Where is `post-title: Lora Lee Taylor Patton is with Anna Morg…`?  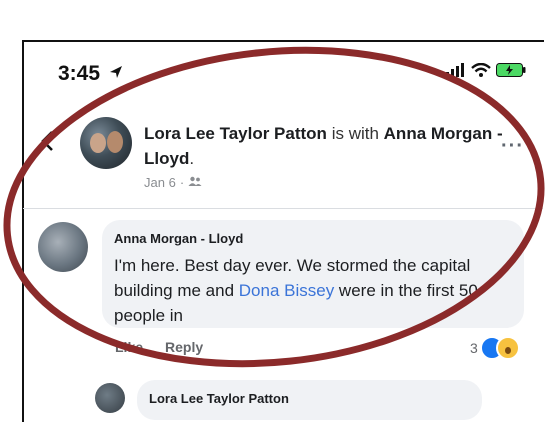
post-title: Lora Lee Taylor Patton is with Anna Morg… is located at coordinates (324, 146).